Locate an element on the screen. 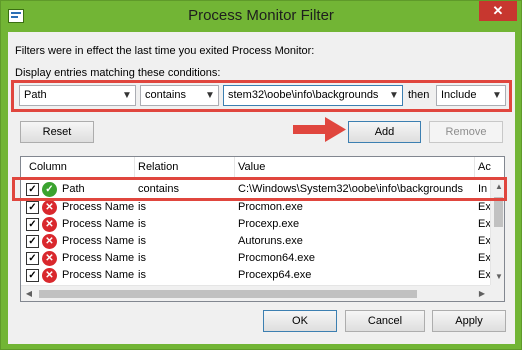 The width and height of the screenshot is (522, 350). table-row: ✓ ✕ Process Name is Procexp.exe Ex is located at coordinates (256, 224).